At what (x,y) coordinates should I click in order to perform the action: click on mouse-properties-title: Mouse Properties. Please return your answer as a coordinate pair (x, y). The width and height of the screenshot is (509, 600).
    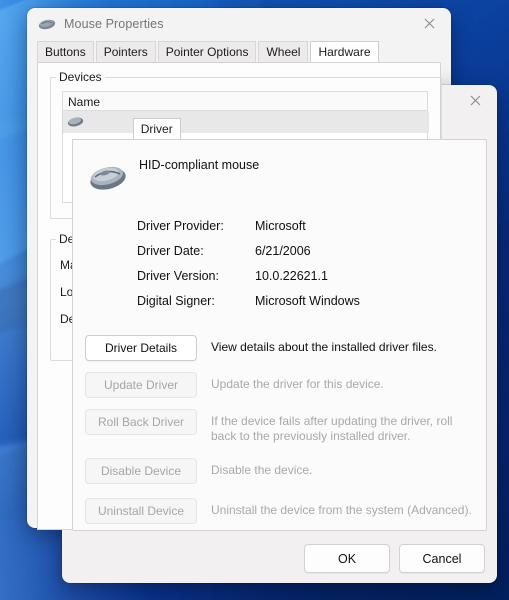
    Looking at the image, I should click on (114, 24).